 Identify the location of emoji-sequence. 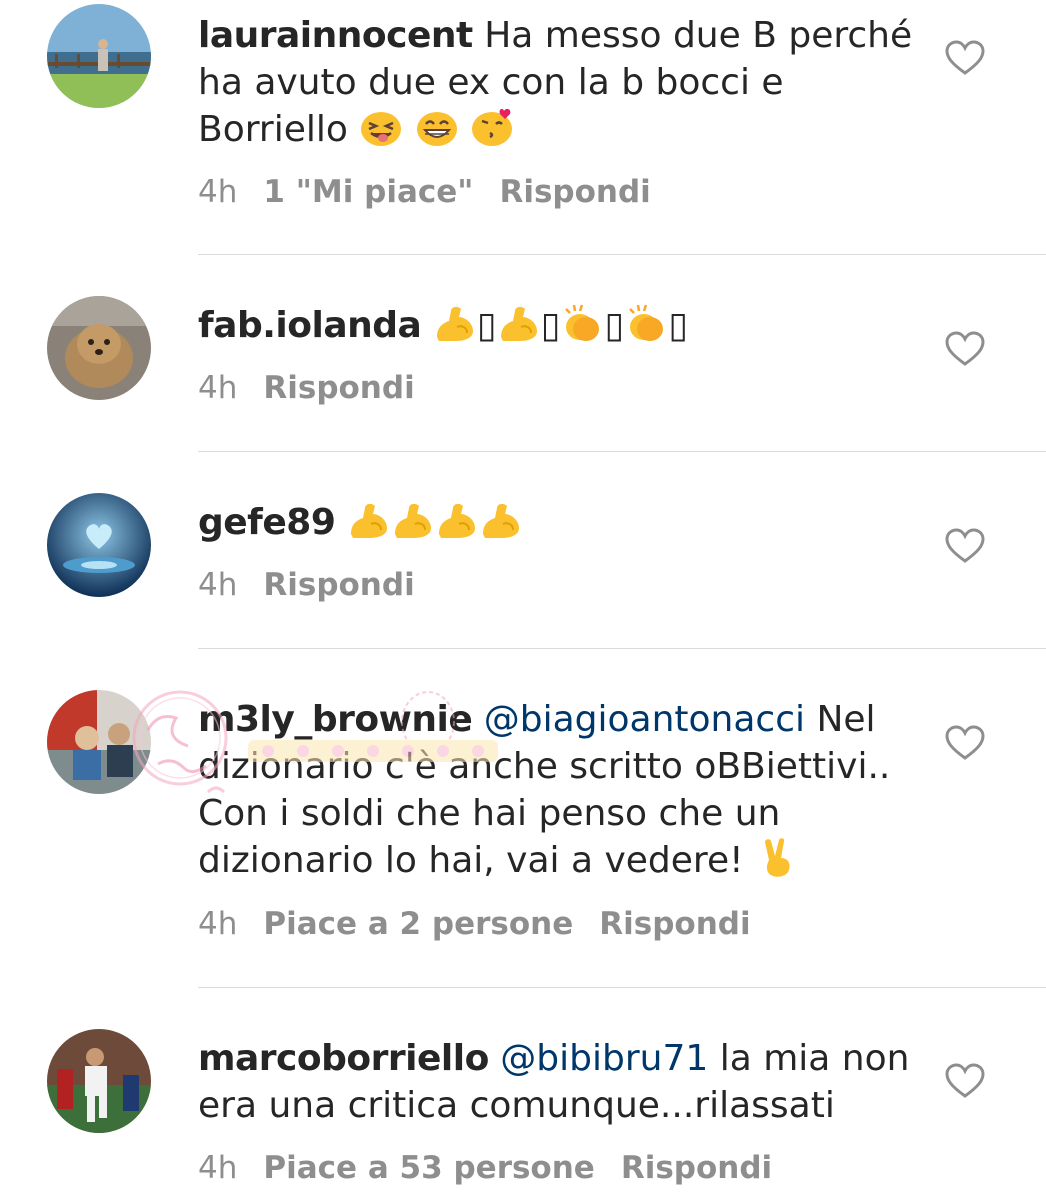
(435, 522).